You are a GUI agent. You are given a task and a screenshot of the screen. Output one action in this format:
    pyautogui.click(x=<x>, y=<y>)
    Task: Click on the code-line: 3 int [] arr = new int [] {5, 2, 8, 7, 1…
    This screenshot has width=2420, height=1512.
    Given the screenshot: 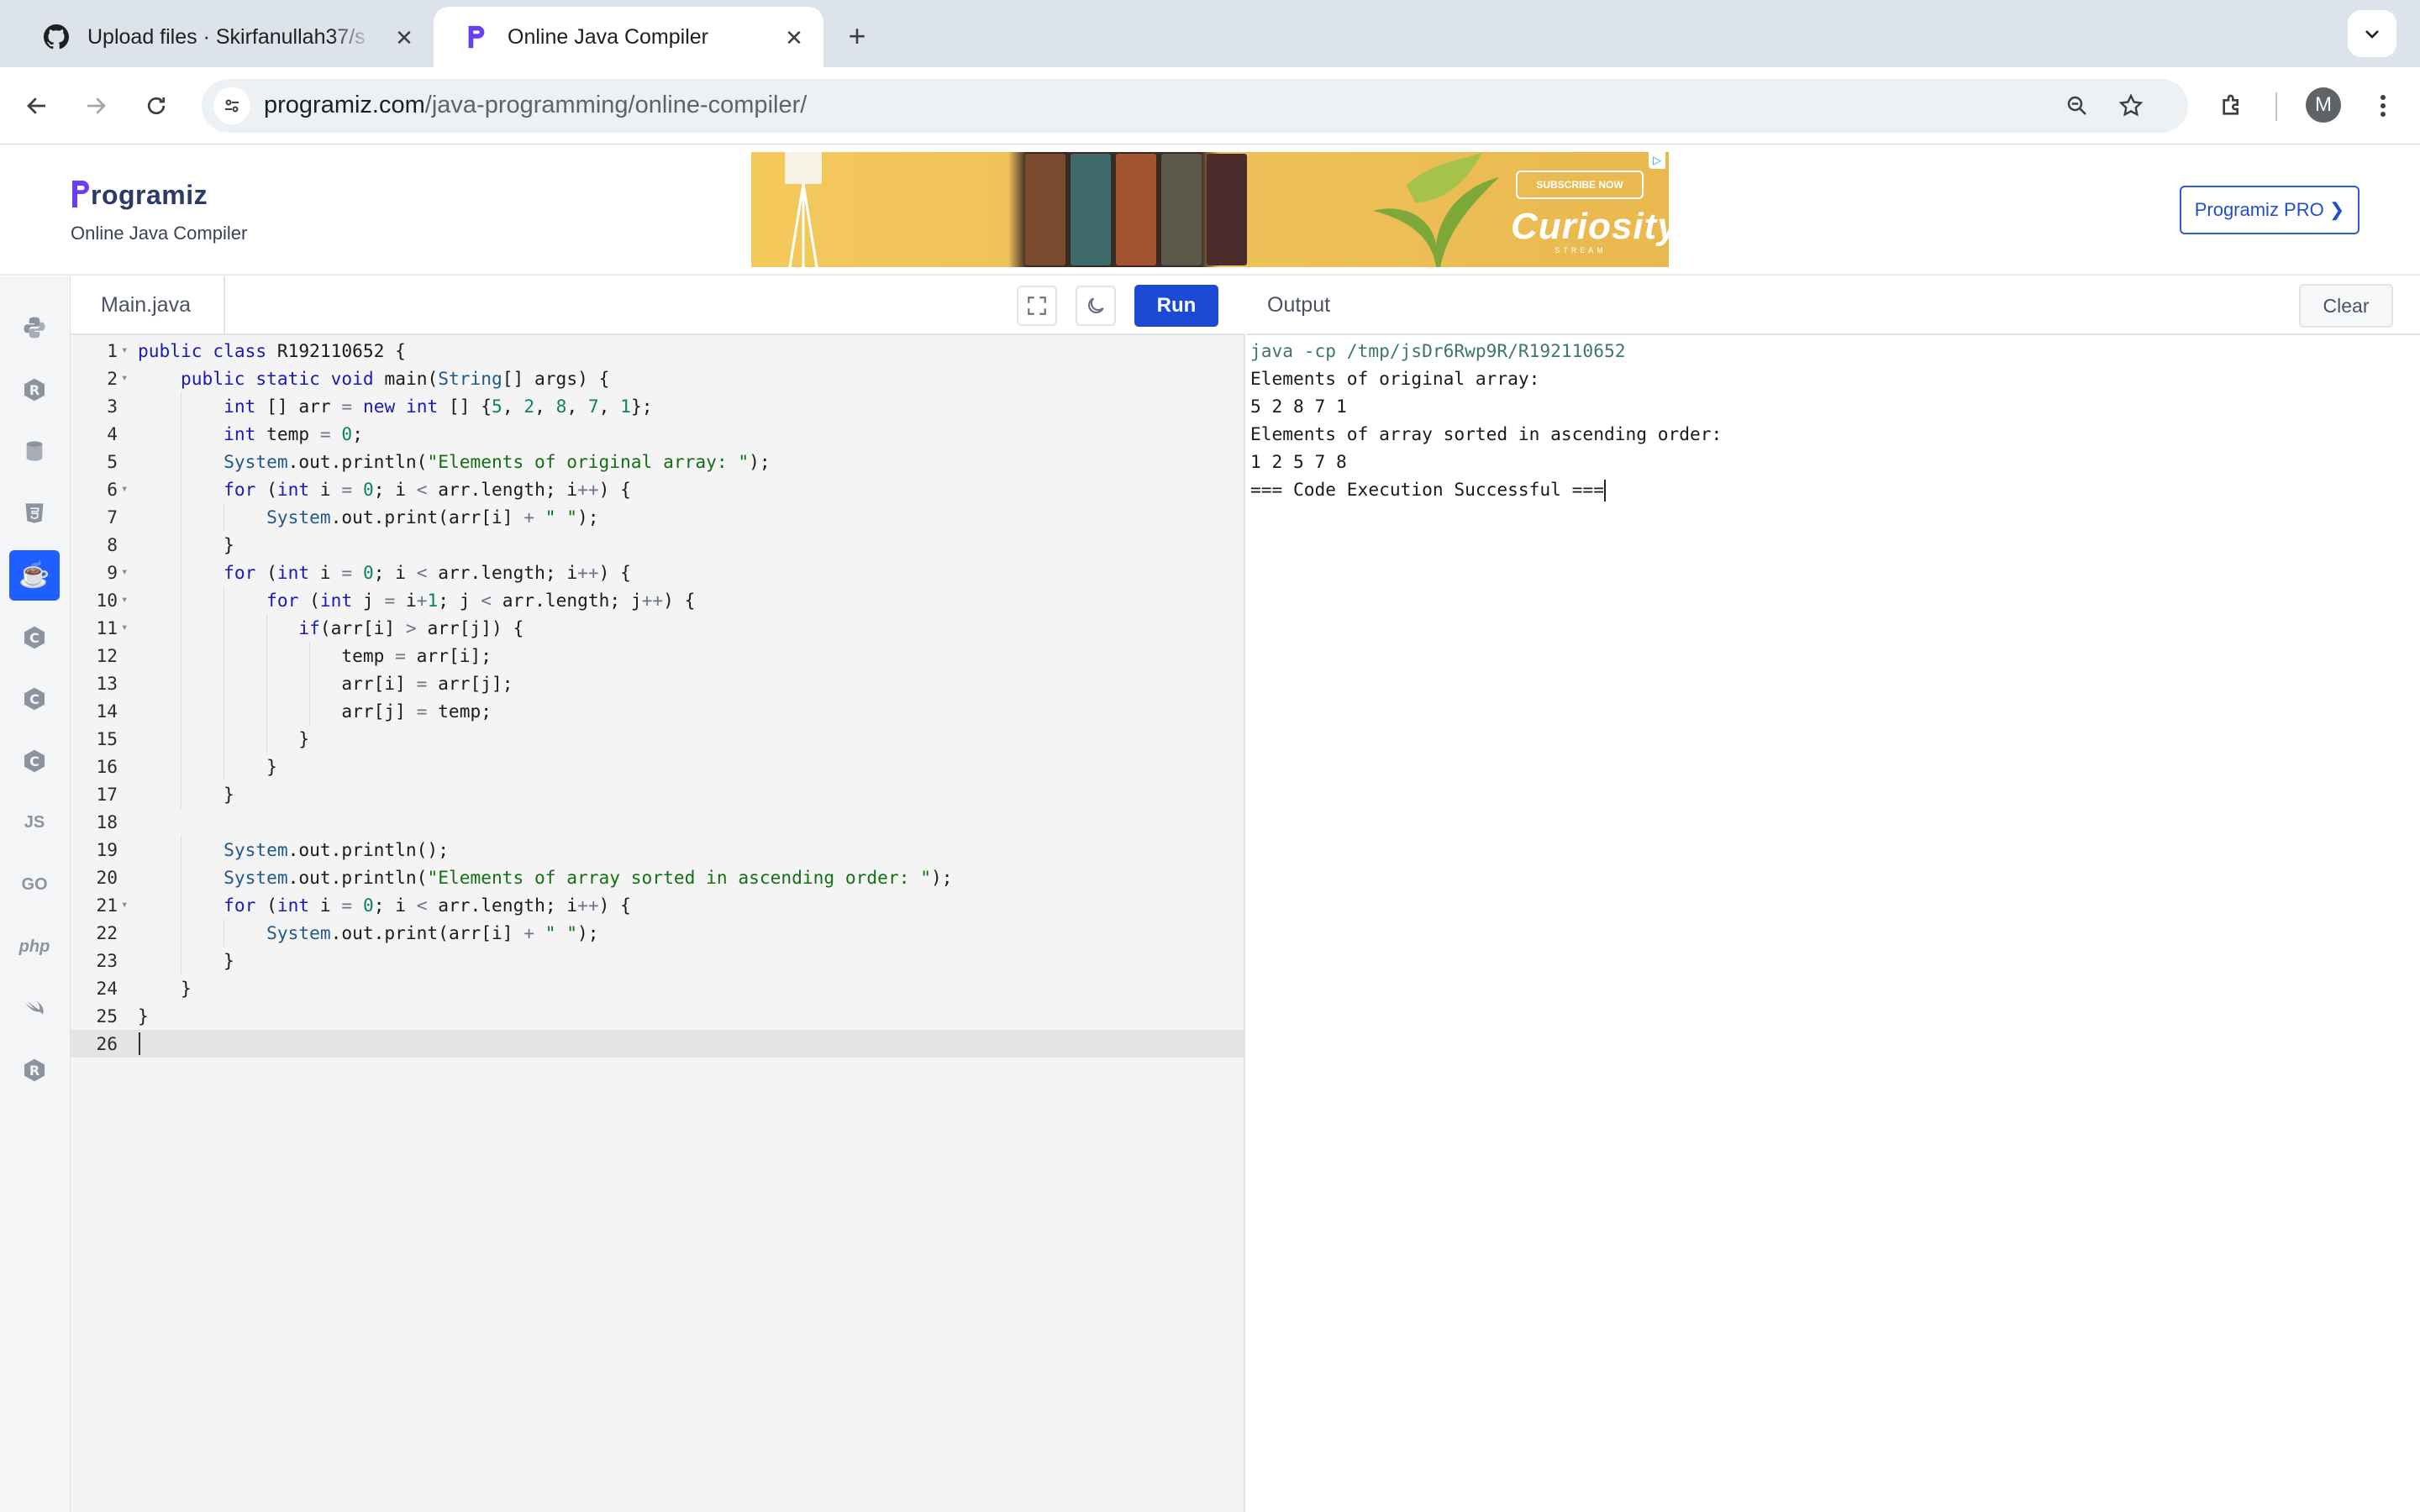 What is the action you would take?
    pyautogui.click(x=658, y=406)
    